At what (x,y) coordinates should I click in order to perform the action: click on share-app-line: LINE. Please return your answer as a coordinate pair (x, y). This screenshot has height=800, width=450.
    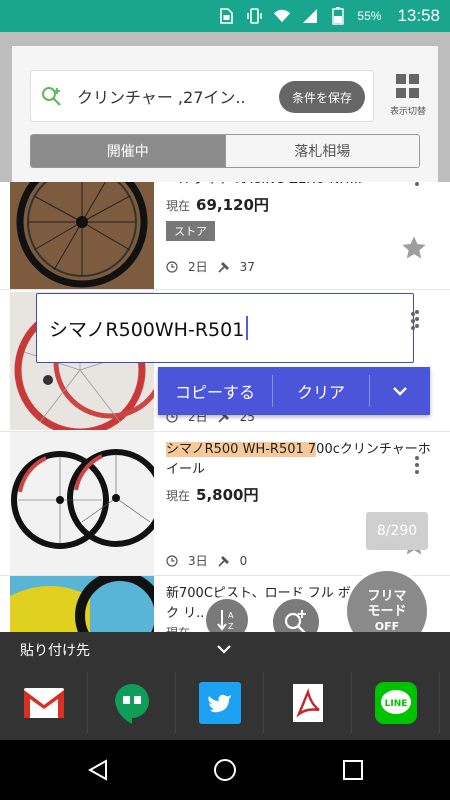
    Looking at the image, I should click on (396, 703).